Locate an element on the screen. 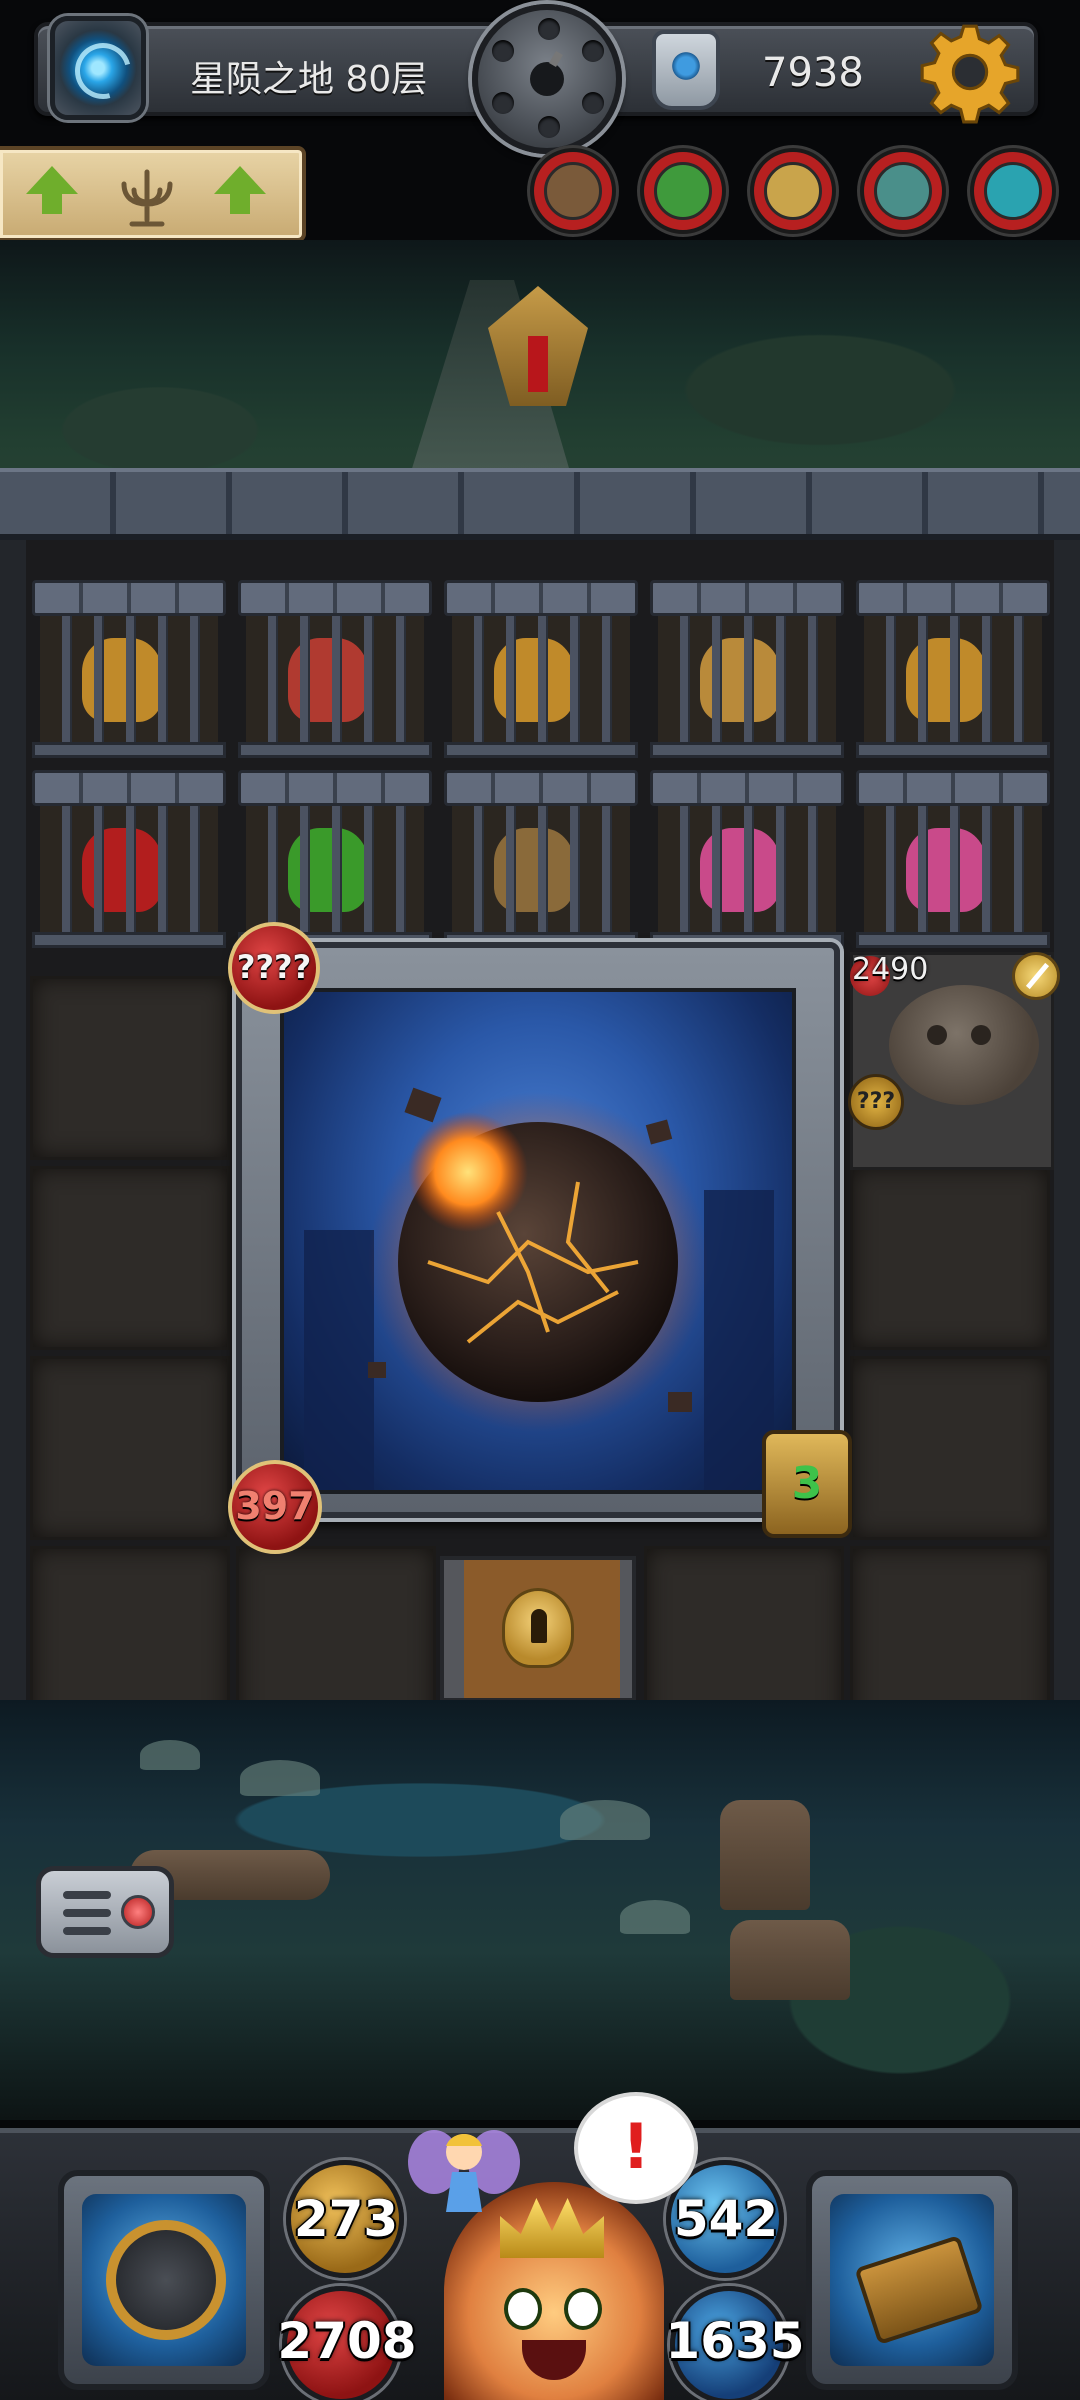 The height and width of the screenshot is (2400, 1080). meteor-boss is located at coordinates (538, 1241).